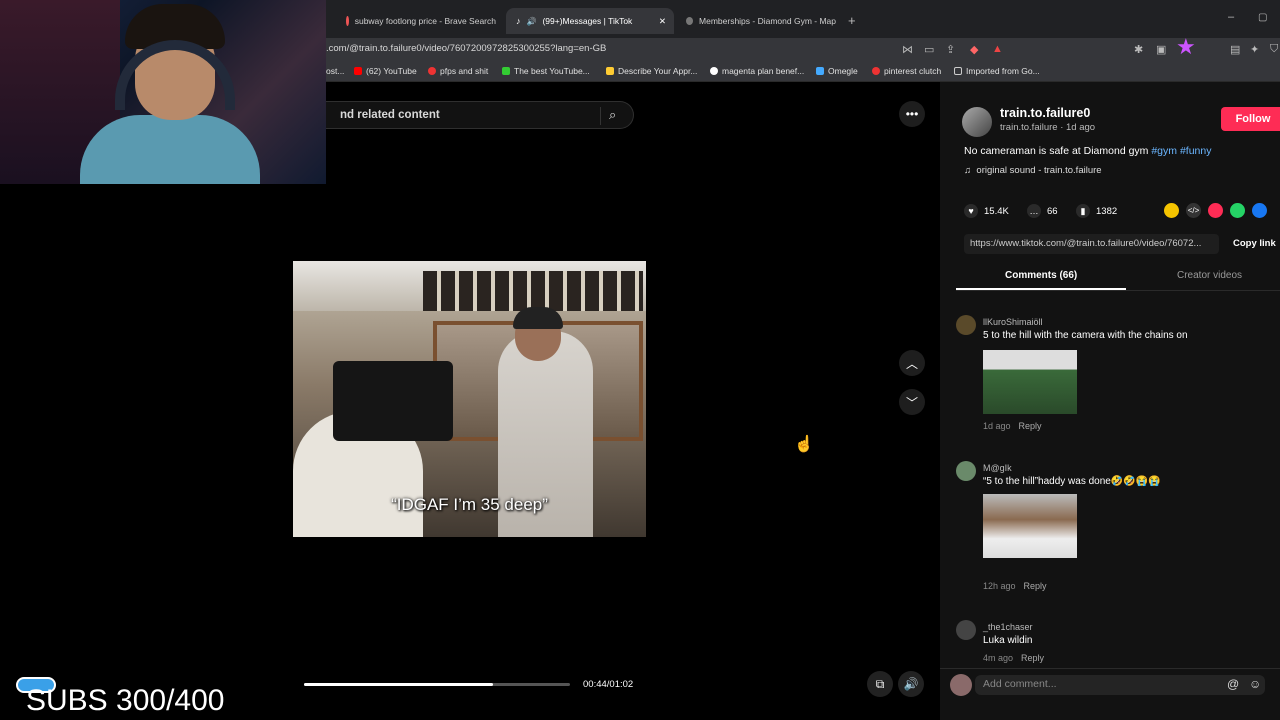 This screenshot has height=720, width=1280. What do you see at coordinates (469, 399) in the screenshot?
I see `video-player: “IDGAF I’m 35 deep”` at bounding box center [469, 399].